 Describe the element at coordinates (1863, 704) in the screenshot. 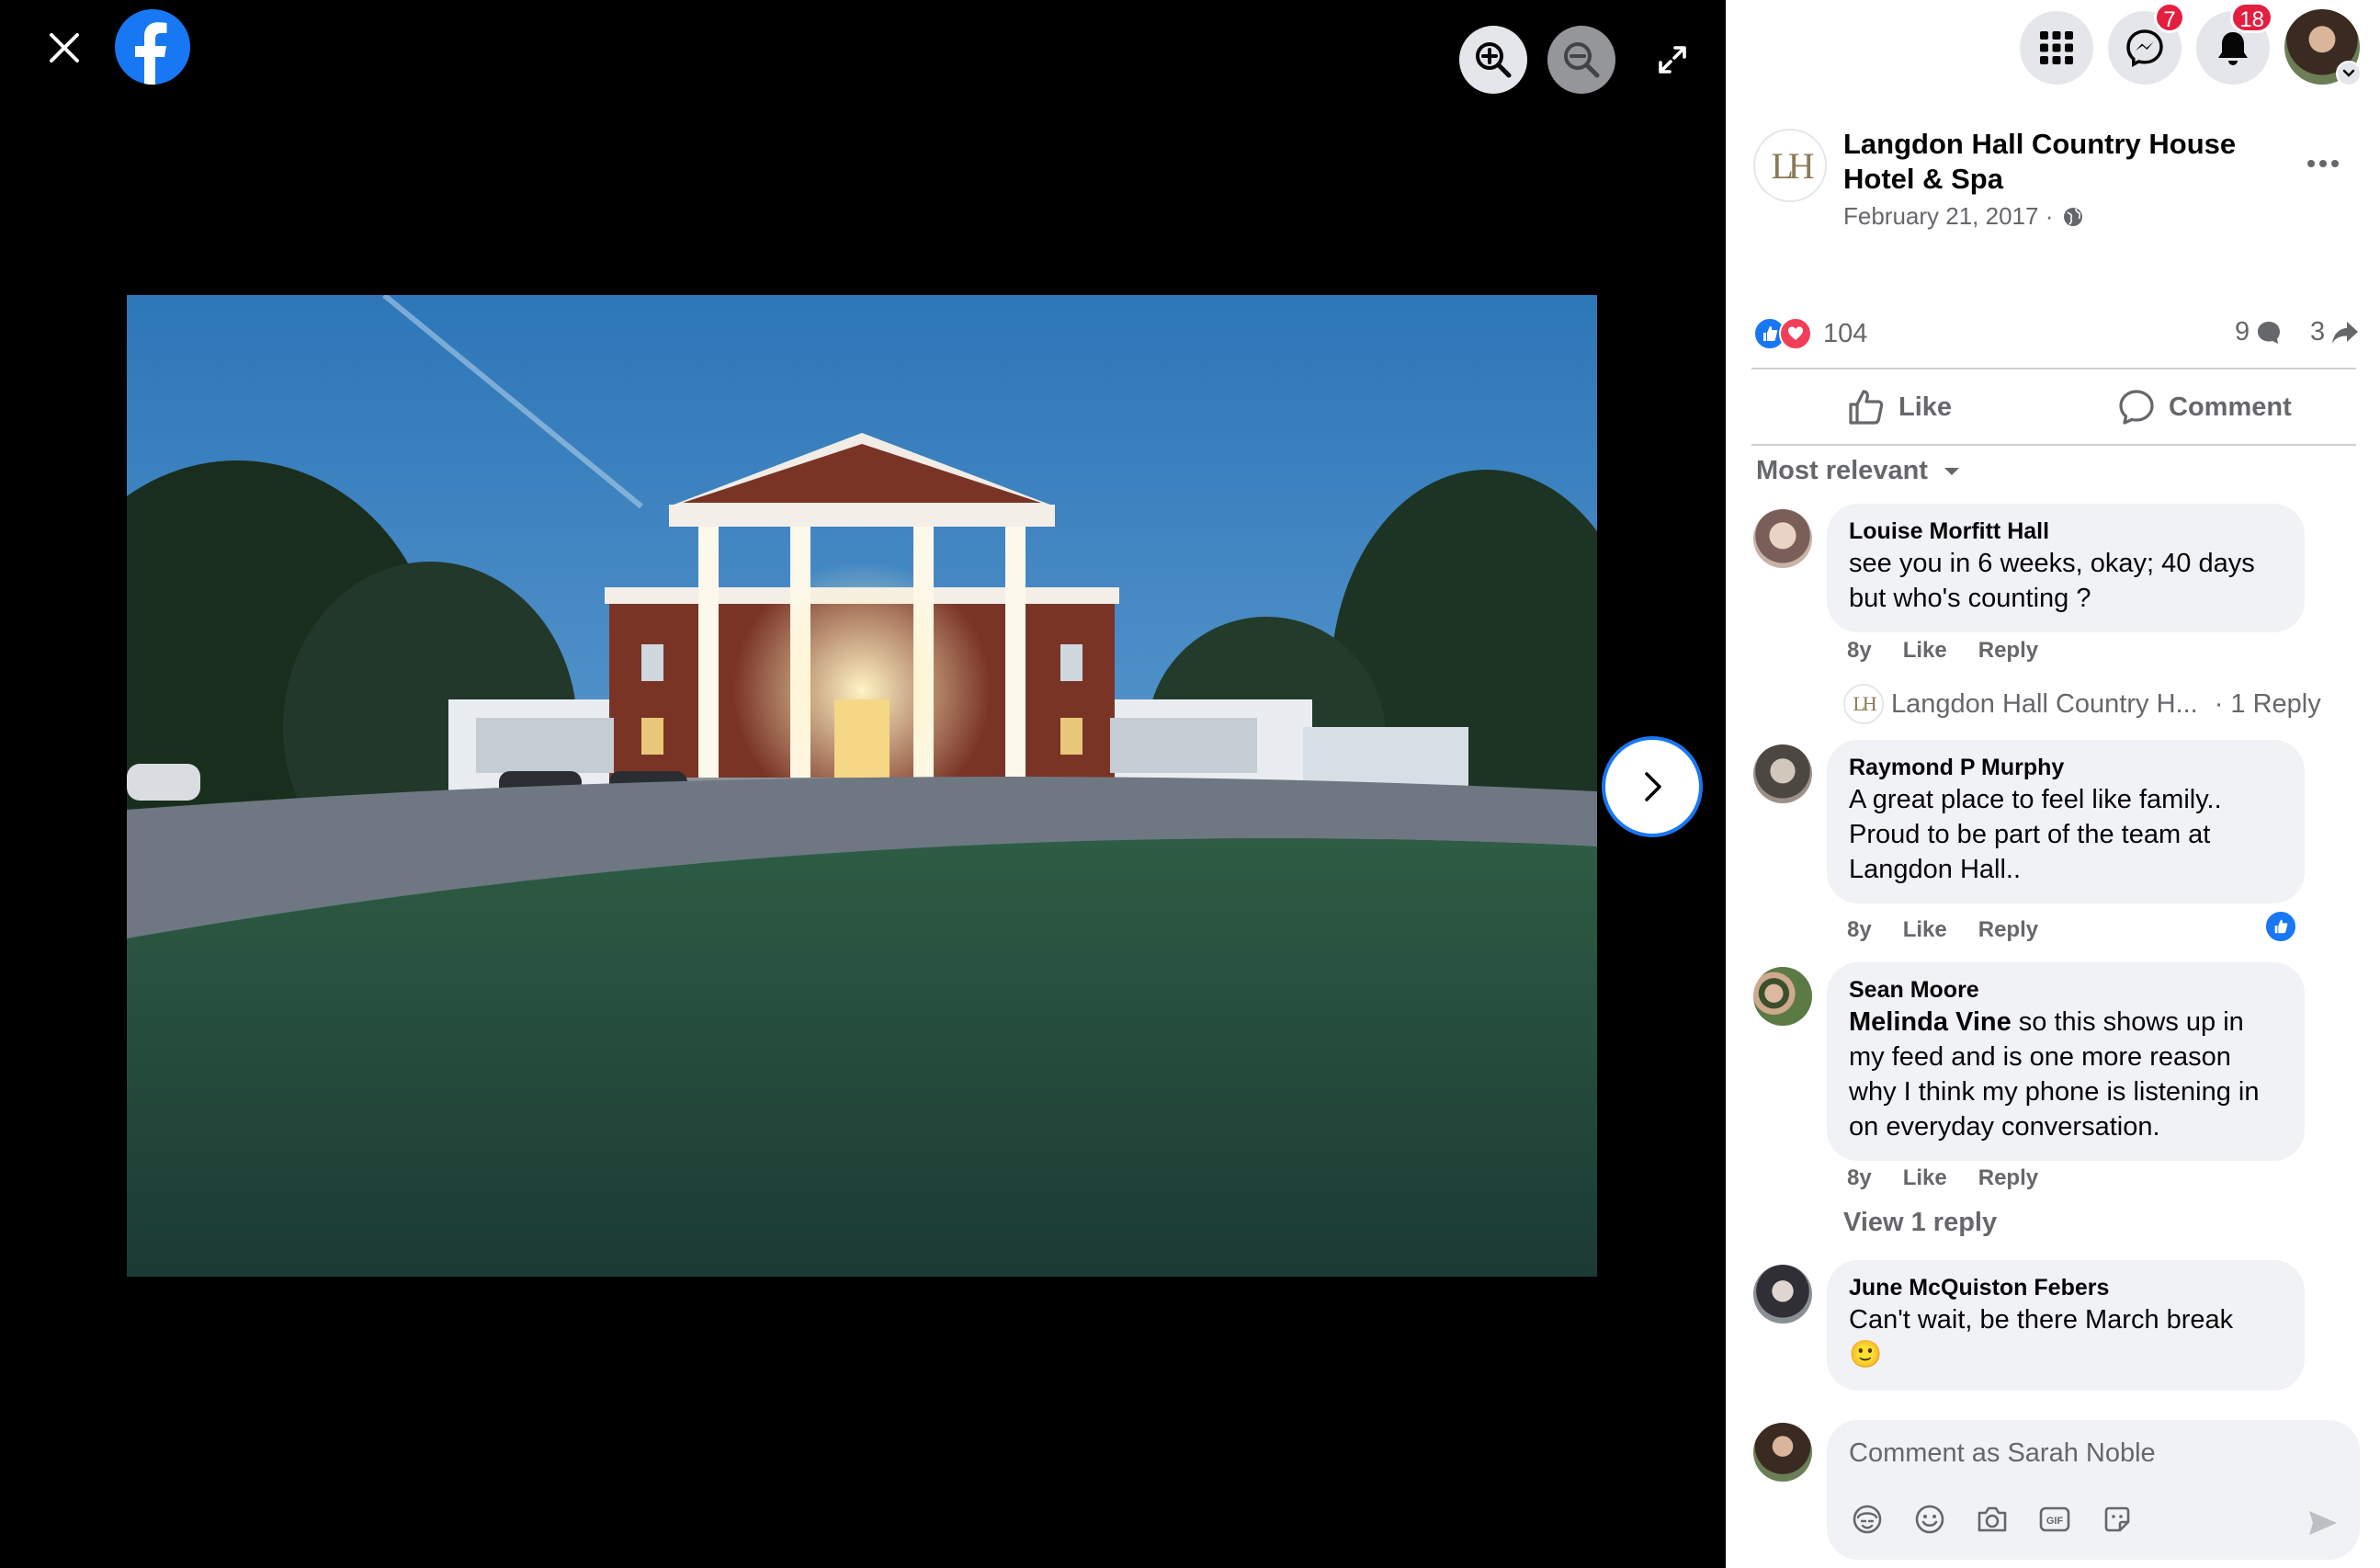

I see `page-avatar-small: LH` at that location.